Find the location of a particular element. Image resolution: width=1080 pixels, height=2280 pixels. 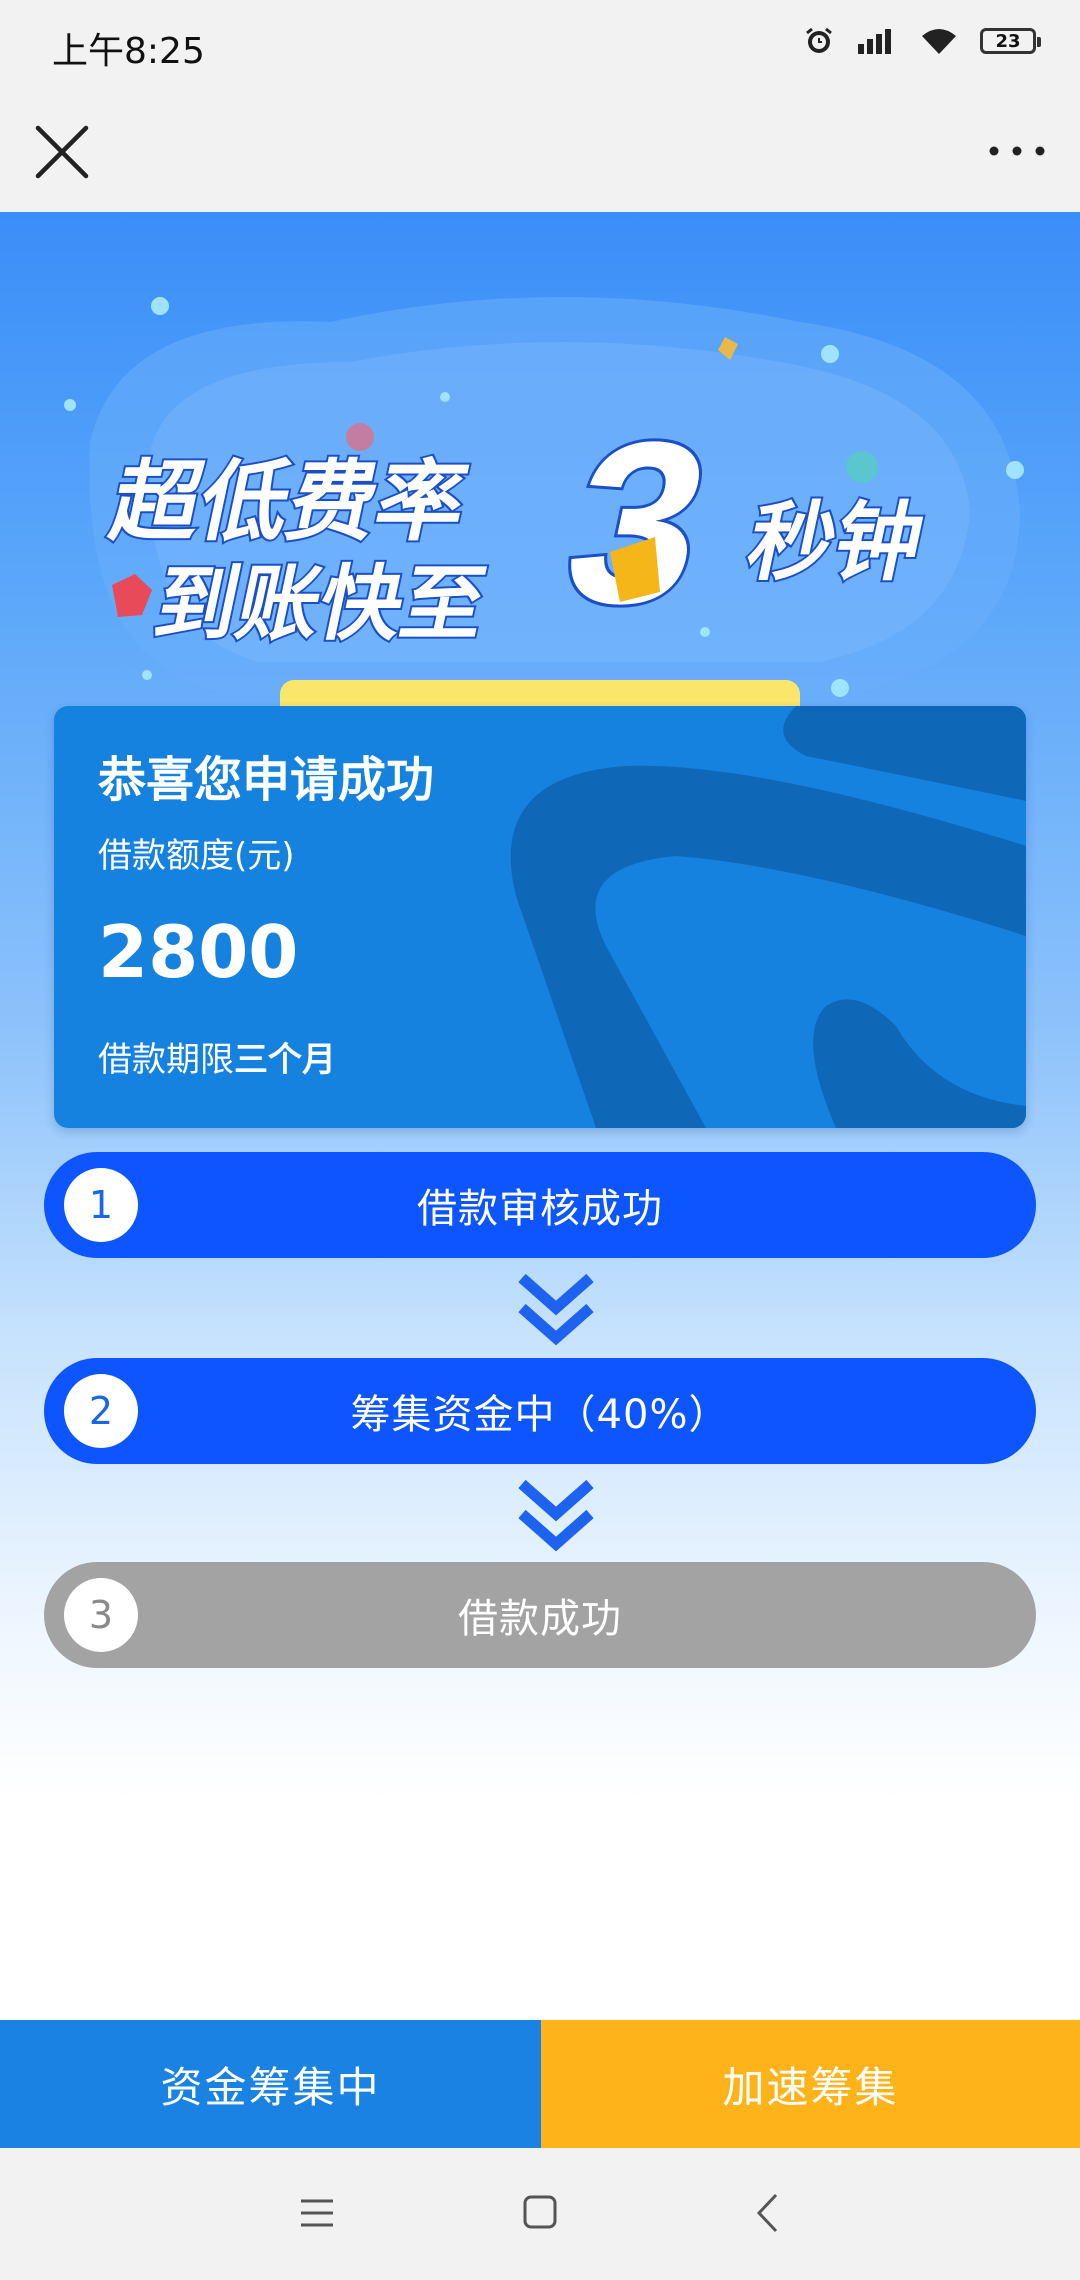

step-label: 借款审核成功 is located at coordinates (540, 1209).